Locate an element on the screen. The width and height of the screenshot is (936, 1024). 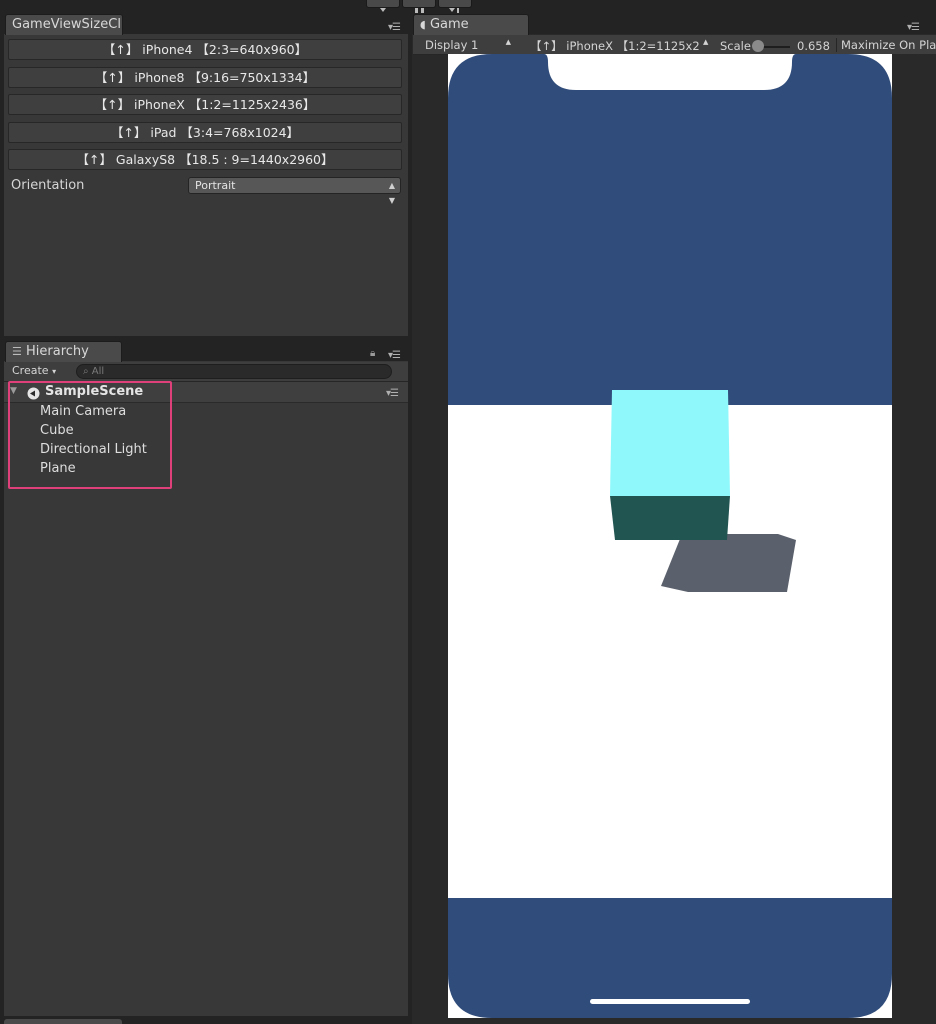
maximize-label: Maximize On Pla is located at coordinates (888, 45).